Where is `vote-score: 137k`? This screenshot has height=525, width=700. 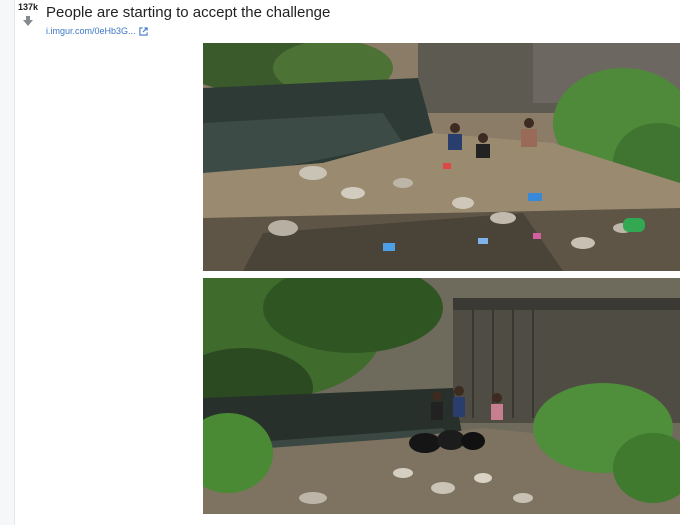
vote-score: 137k is located at coordinates (28, 7).